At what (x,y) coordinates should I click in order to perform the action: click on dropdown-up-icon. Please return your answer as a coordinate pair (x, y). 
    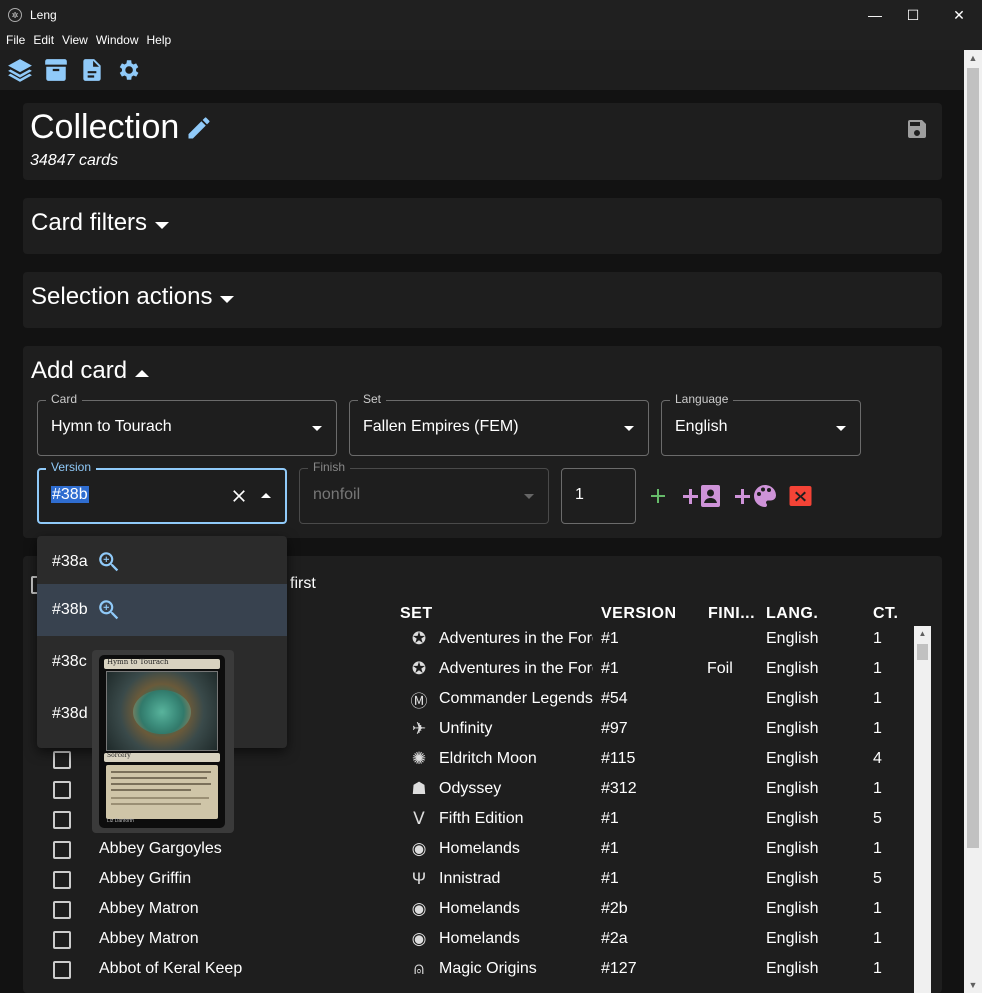
    Looking at the image, I should click on (266, 495).